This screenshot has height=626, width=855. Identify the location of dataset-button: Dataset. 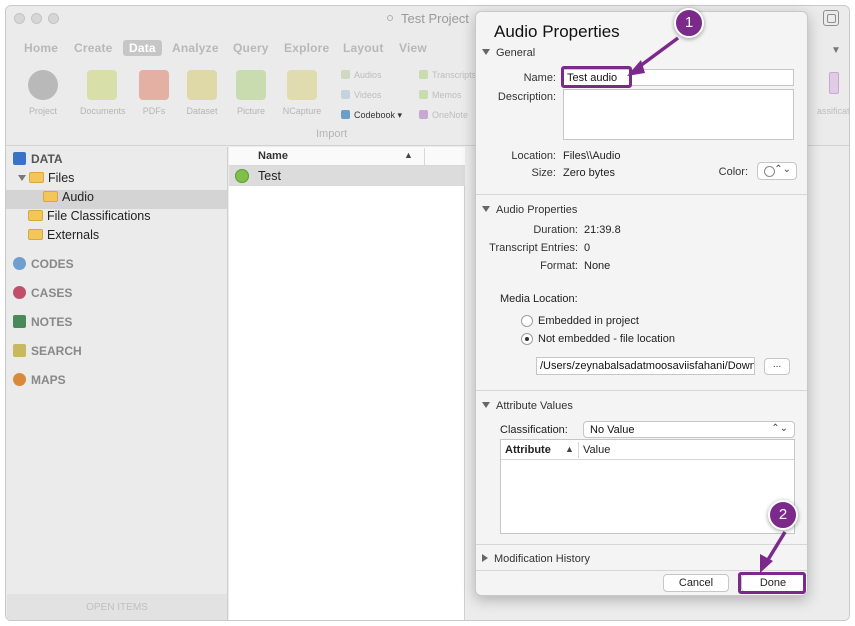
(202, 93).